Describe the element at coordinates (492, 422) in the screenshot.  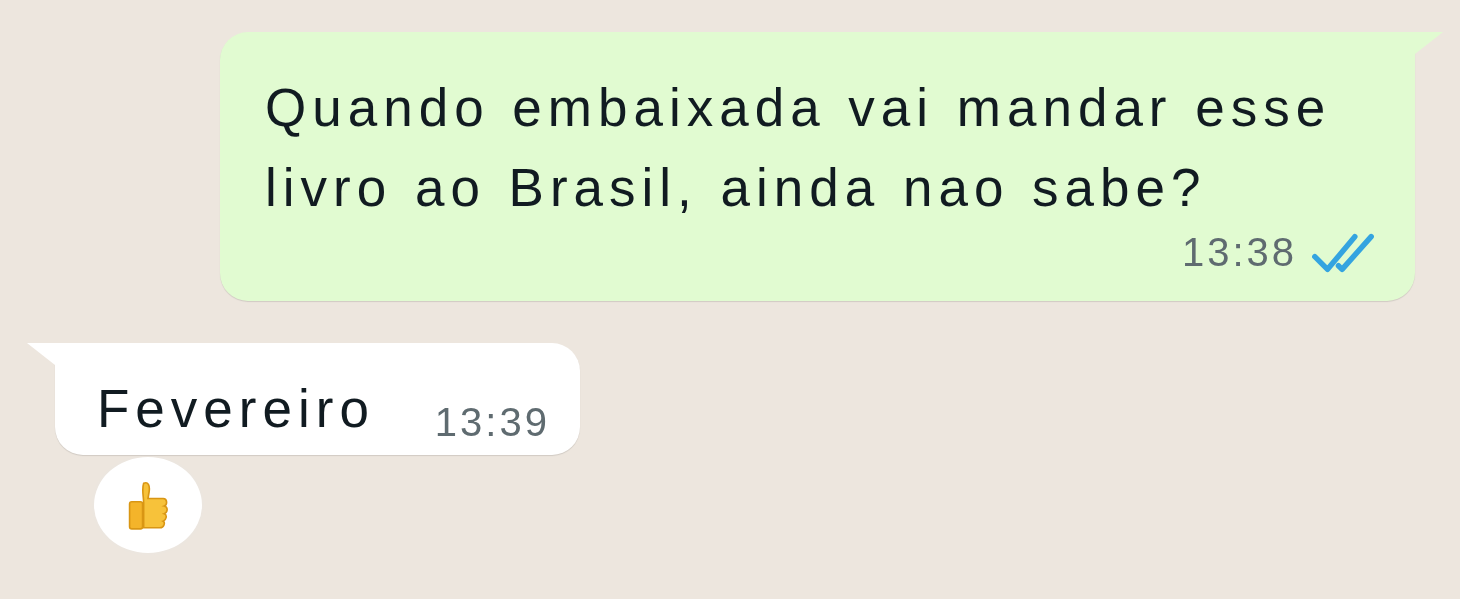
I see `message-time: 13:39` at that location.